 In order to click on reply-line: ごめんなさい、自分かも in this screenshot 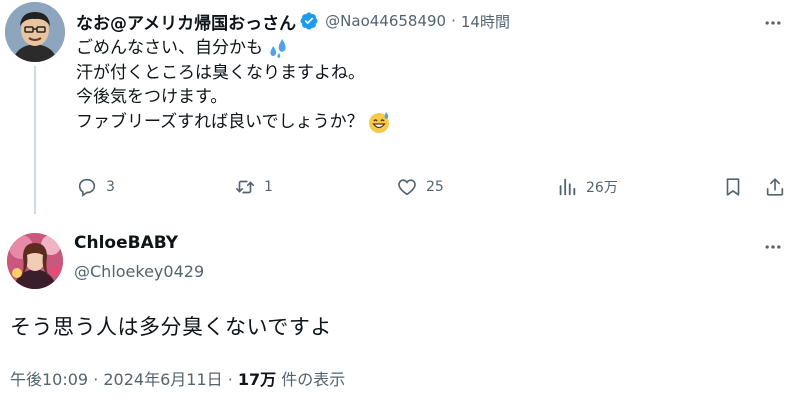, I will do `click(233, 48)`.